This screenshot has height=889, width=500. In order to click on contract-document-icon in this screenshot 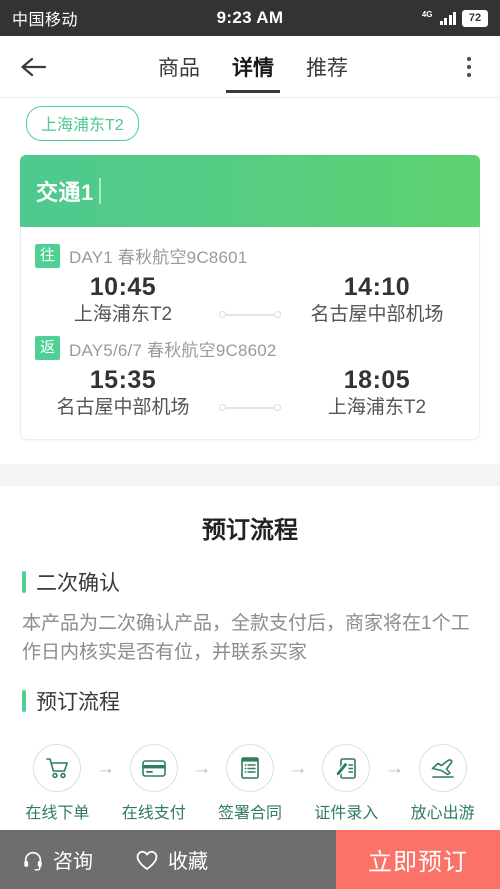, I will do `click(250, 767)`.